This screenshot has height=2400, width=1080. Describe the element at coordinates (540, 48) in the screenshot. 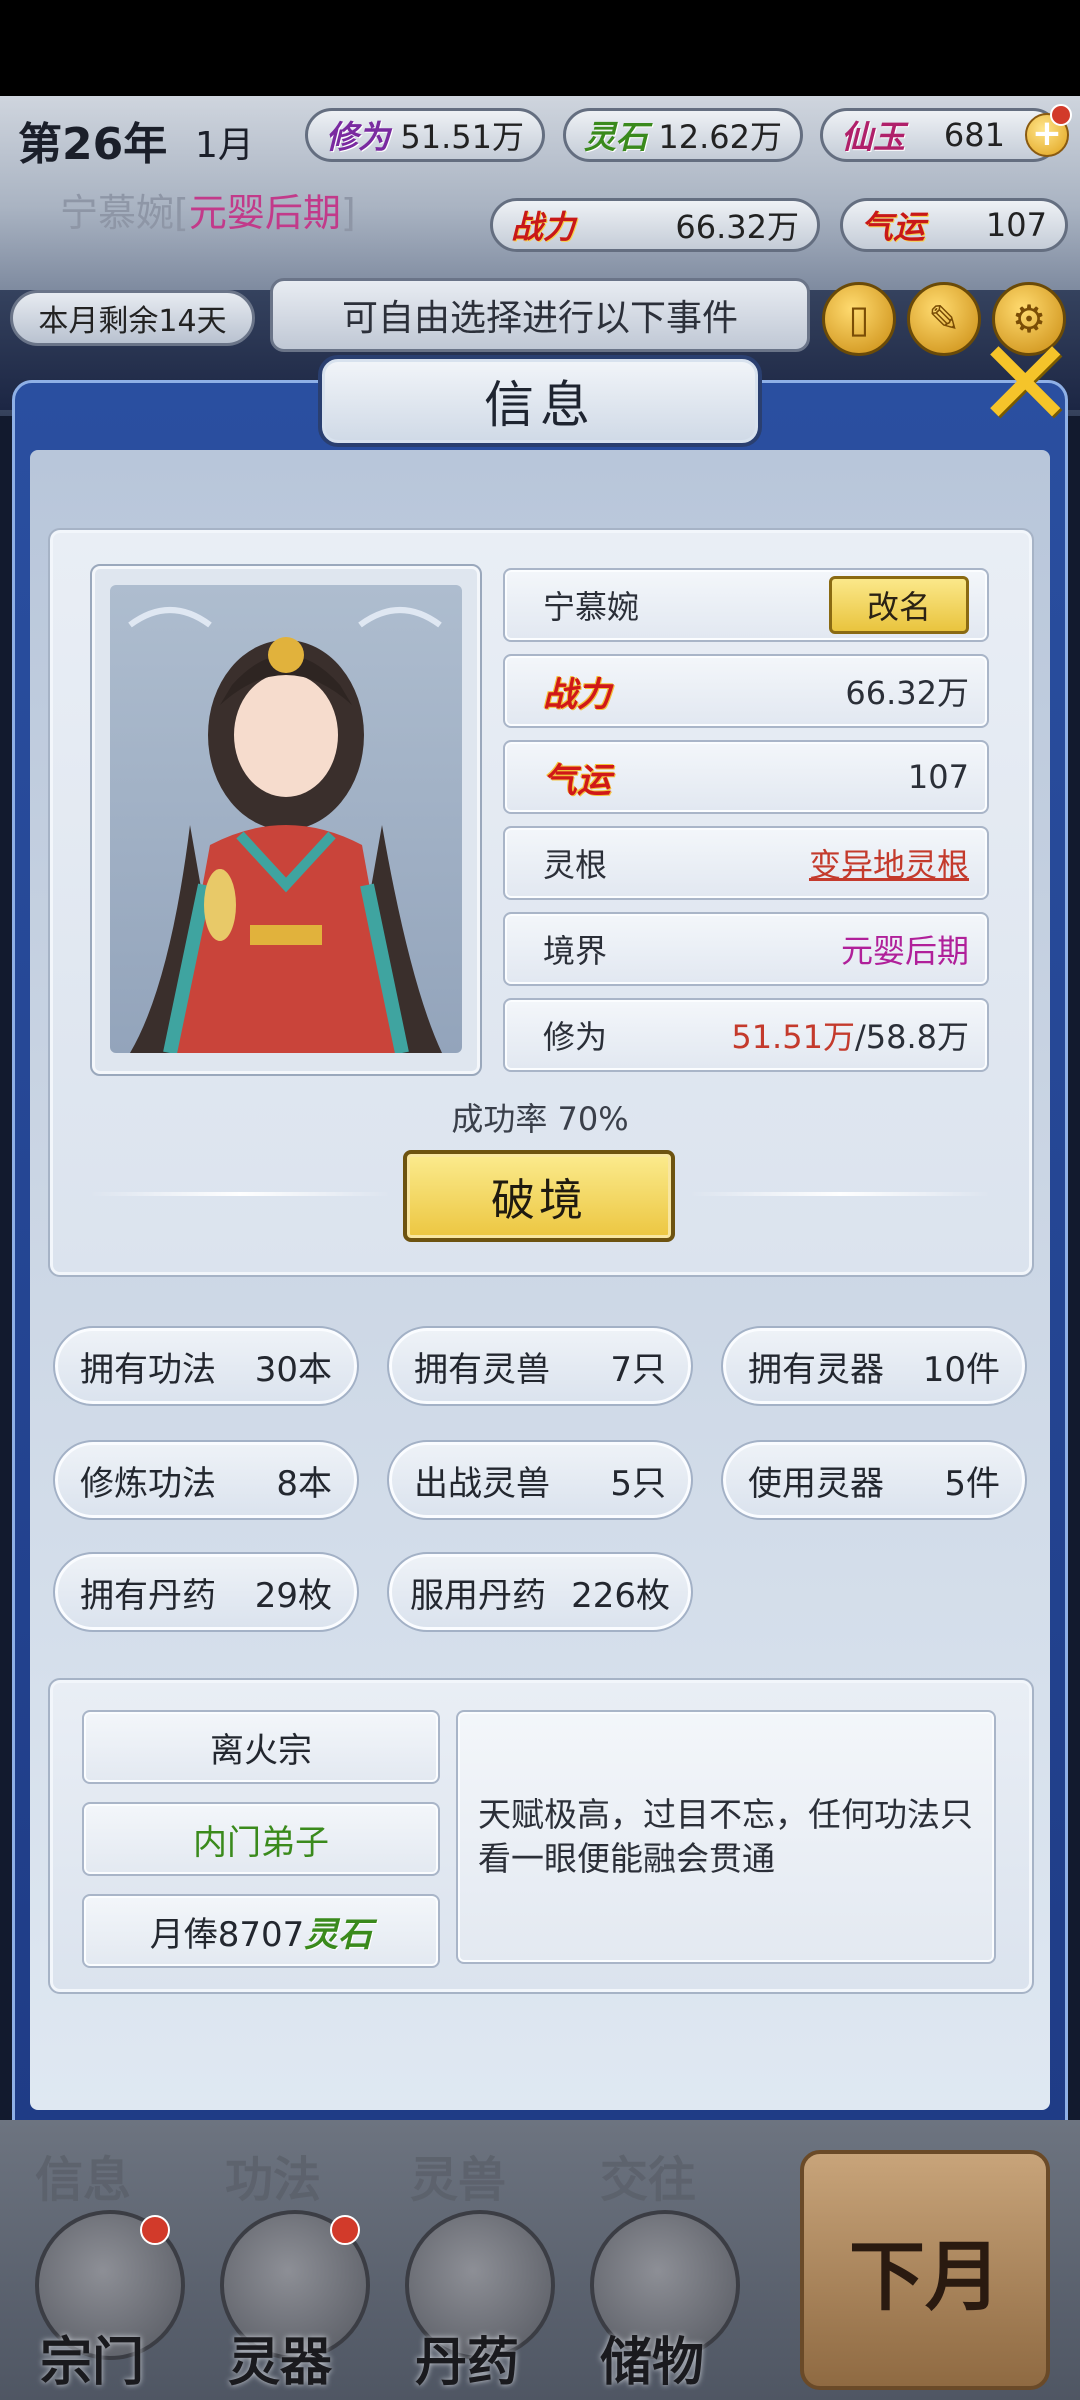

I see `status-bar` at that location.